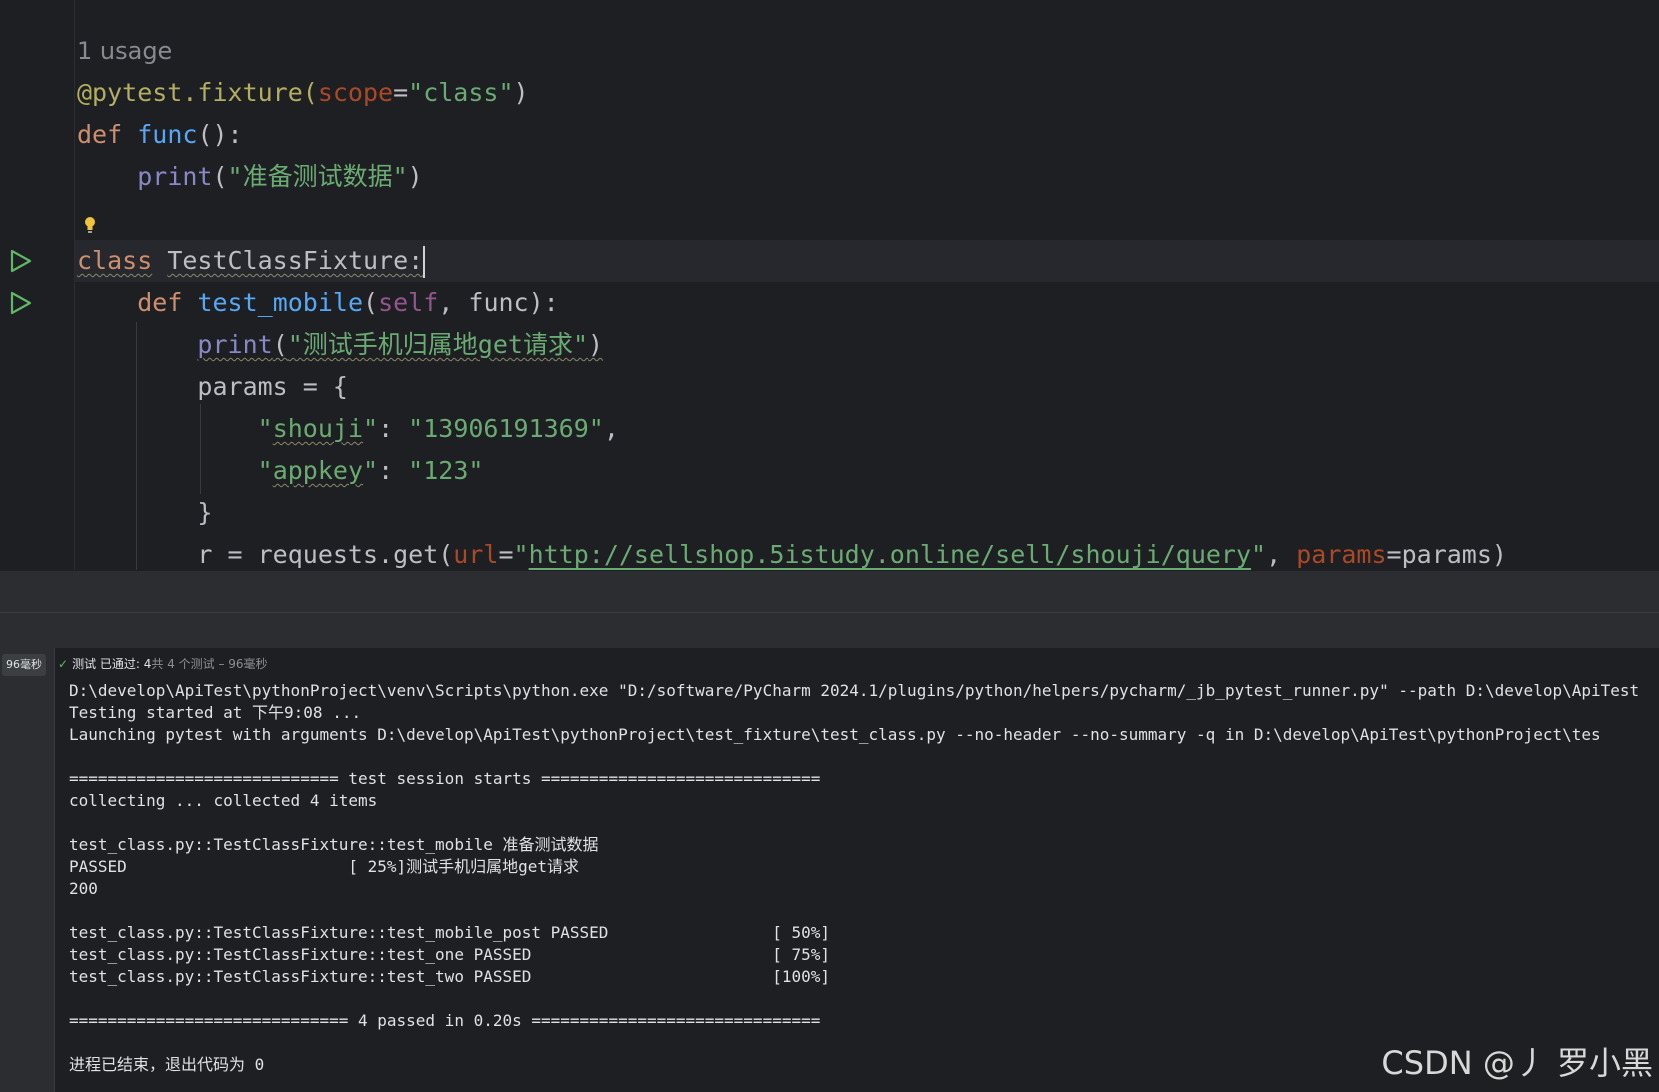 This screenshot has height=1092, width=1659. I want to click on test-tree-sidebar, so click(27, 870).